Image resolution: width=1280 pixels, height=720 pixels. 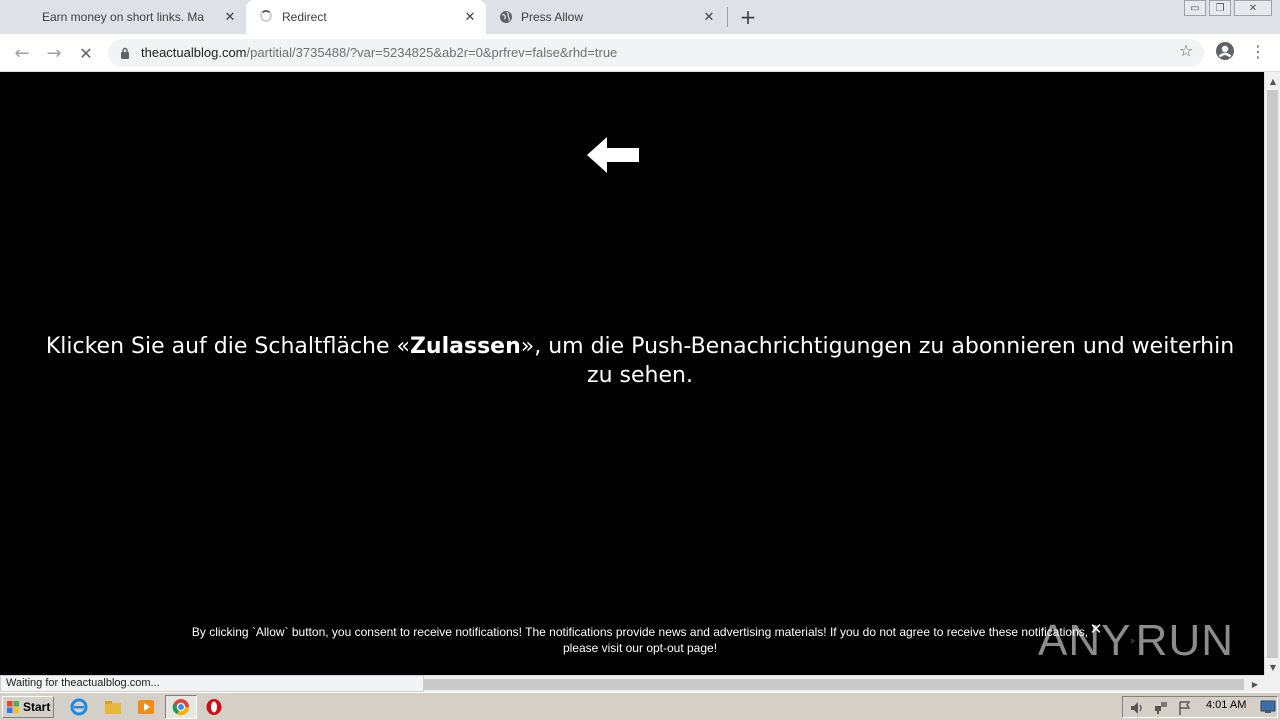 I want to click on scroll-down-arrow-icon: ▼, so click(x=1273, y=667).